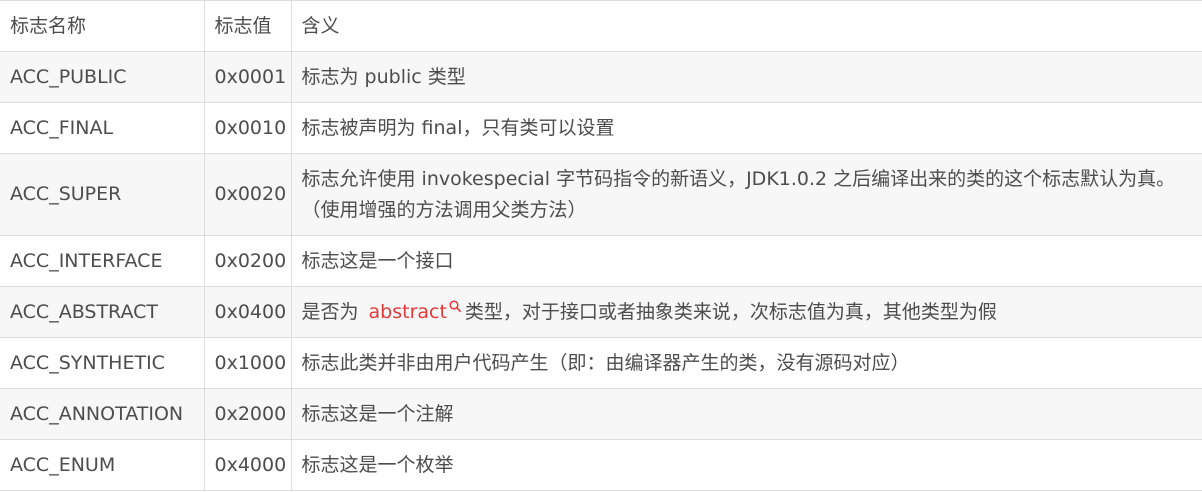  I want to click on header-flag-value: 标志值, so click(247, 26).